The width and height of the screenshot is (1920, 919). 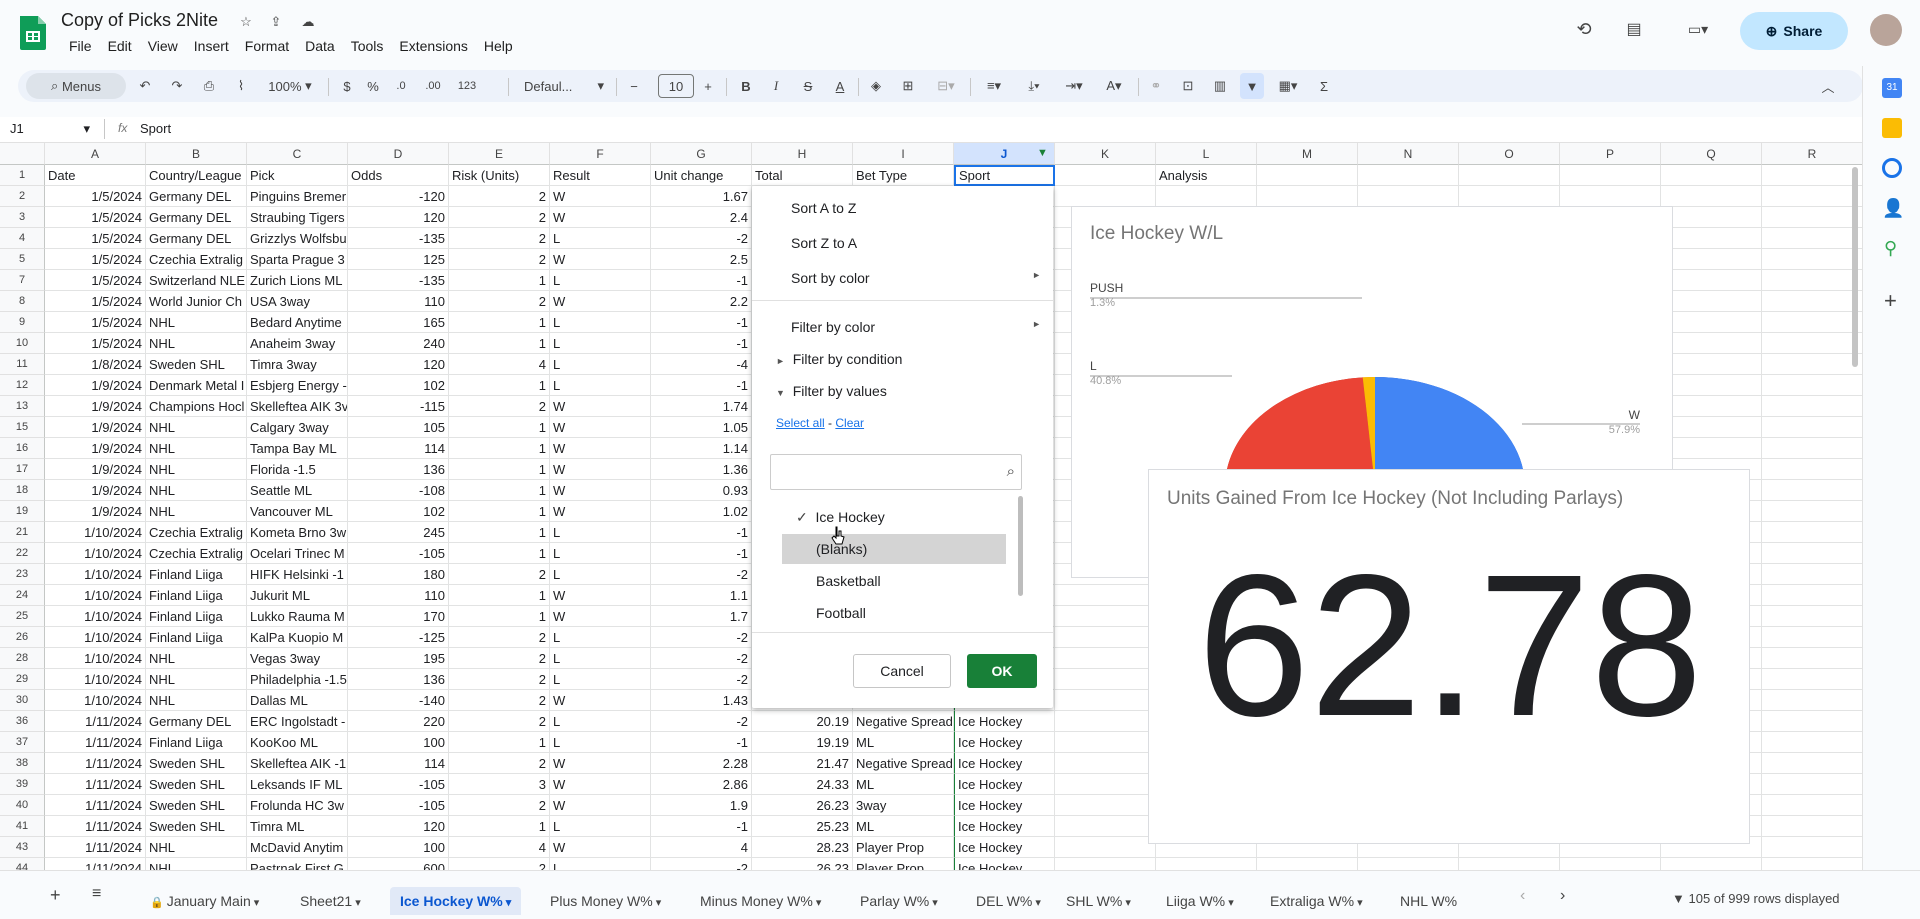 I want to click on column-filter-icon: ▼, so click(x=1042, y=153).